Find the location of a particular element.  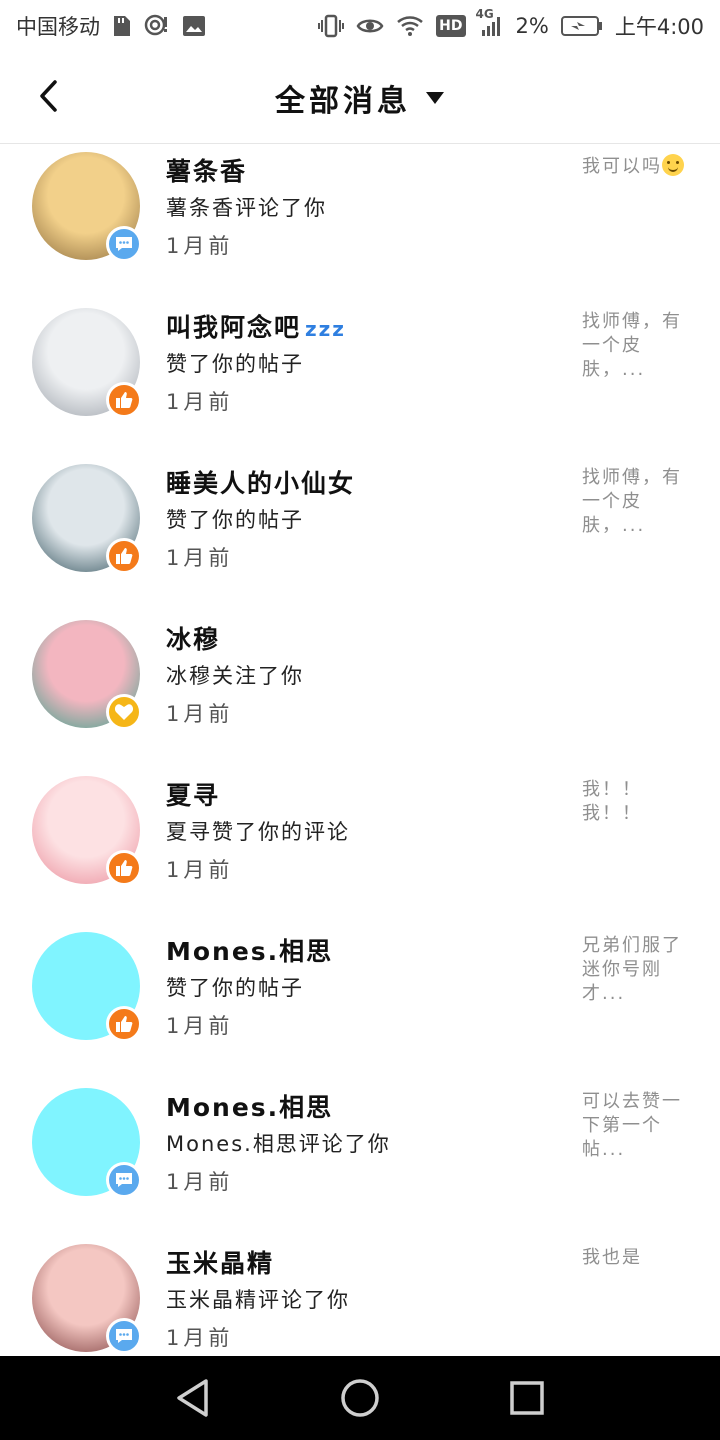

smile-emoji-icon is located at coordinates (673, 165).